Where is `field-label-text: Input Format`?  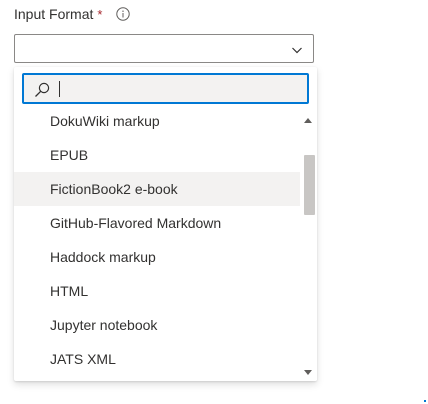 field-label-text: Input Format is located at coordinates (54, 14).